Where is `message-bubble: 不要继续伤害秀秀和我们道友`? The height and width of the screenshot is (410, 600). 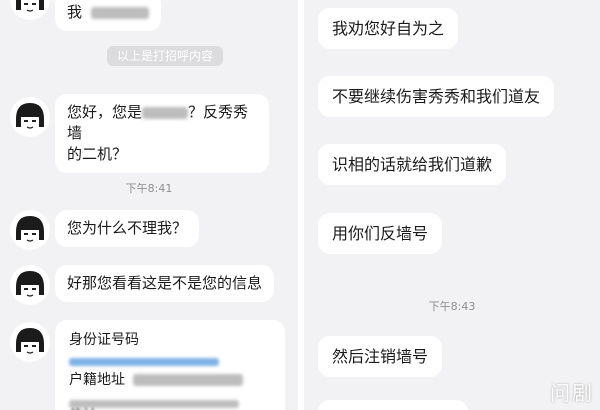
message-bubble: 不要继续伤害秀秀和我们道友 is located at coordinates (436, 96).